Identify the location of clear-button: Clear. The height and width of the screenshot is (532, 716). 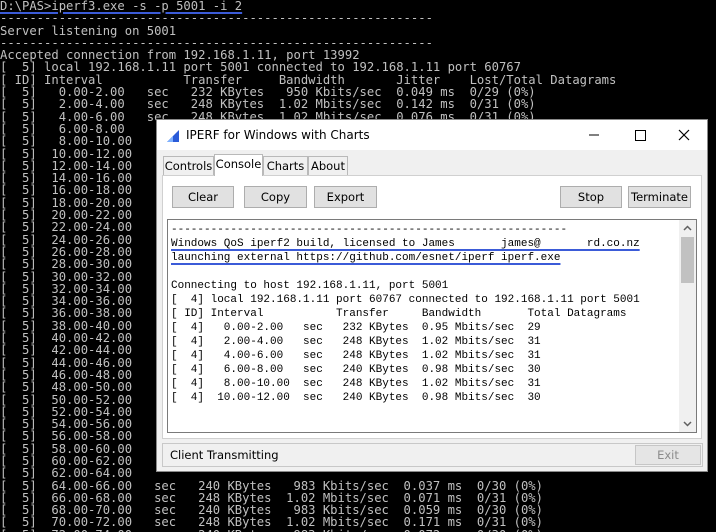
(203, 197).